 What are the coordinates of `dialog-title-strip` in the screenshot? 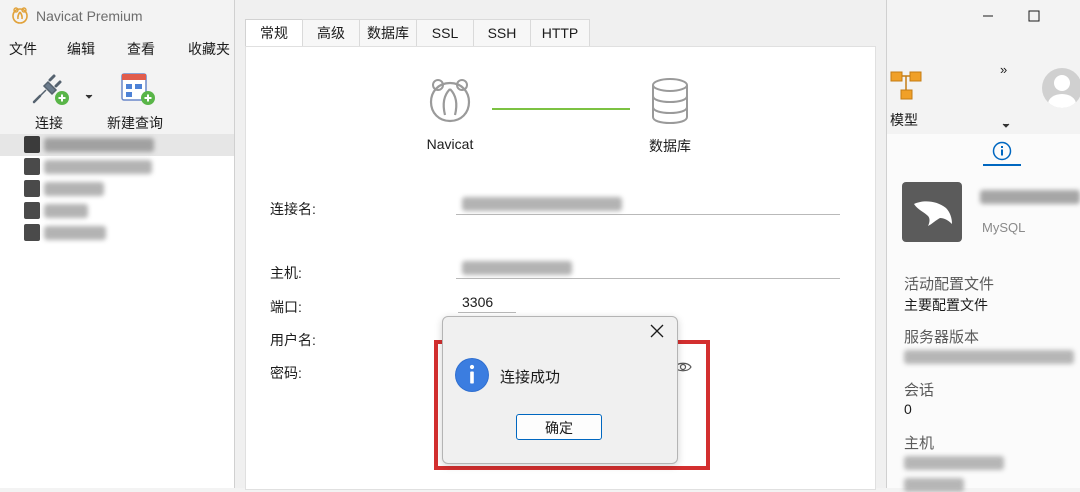 It's located at (560, 3).